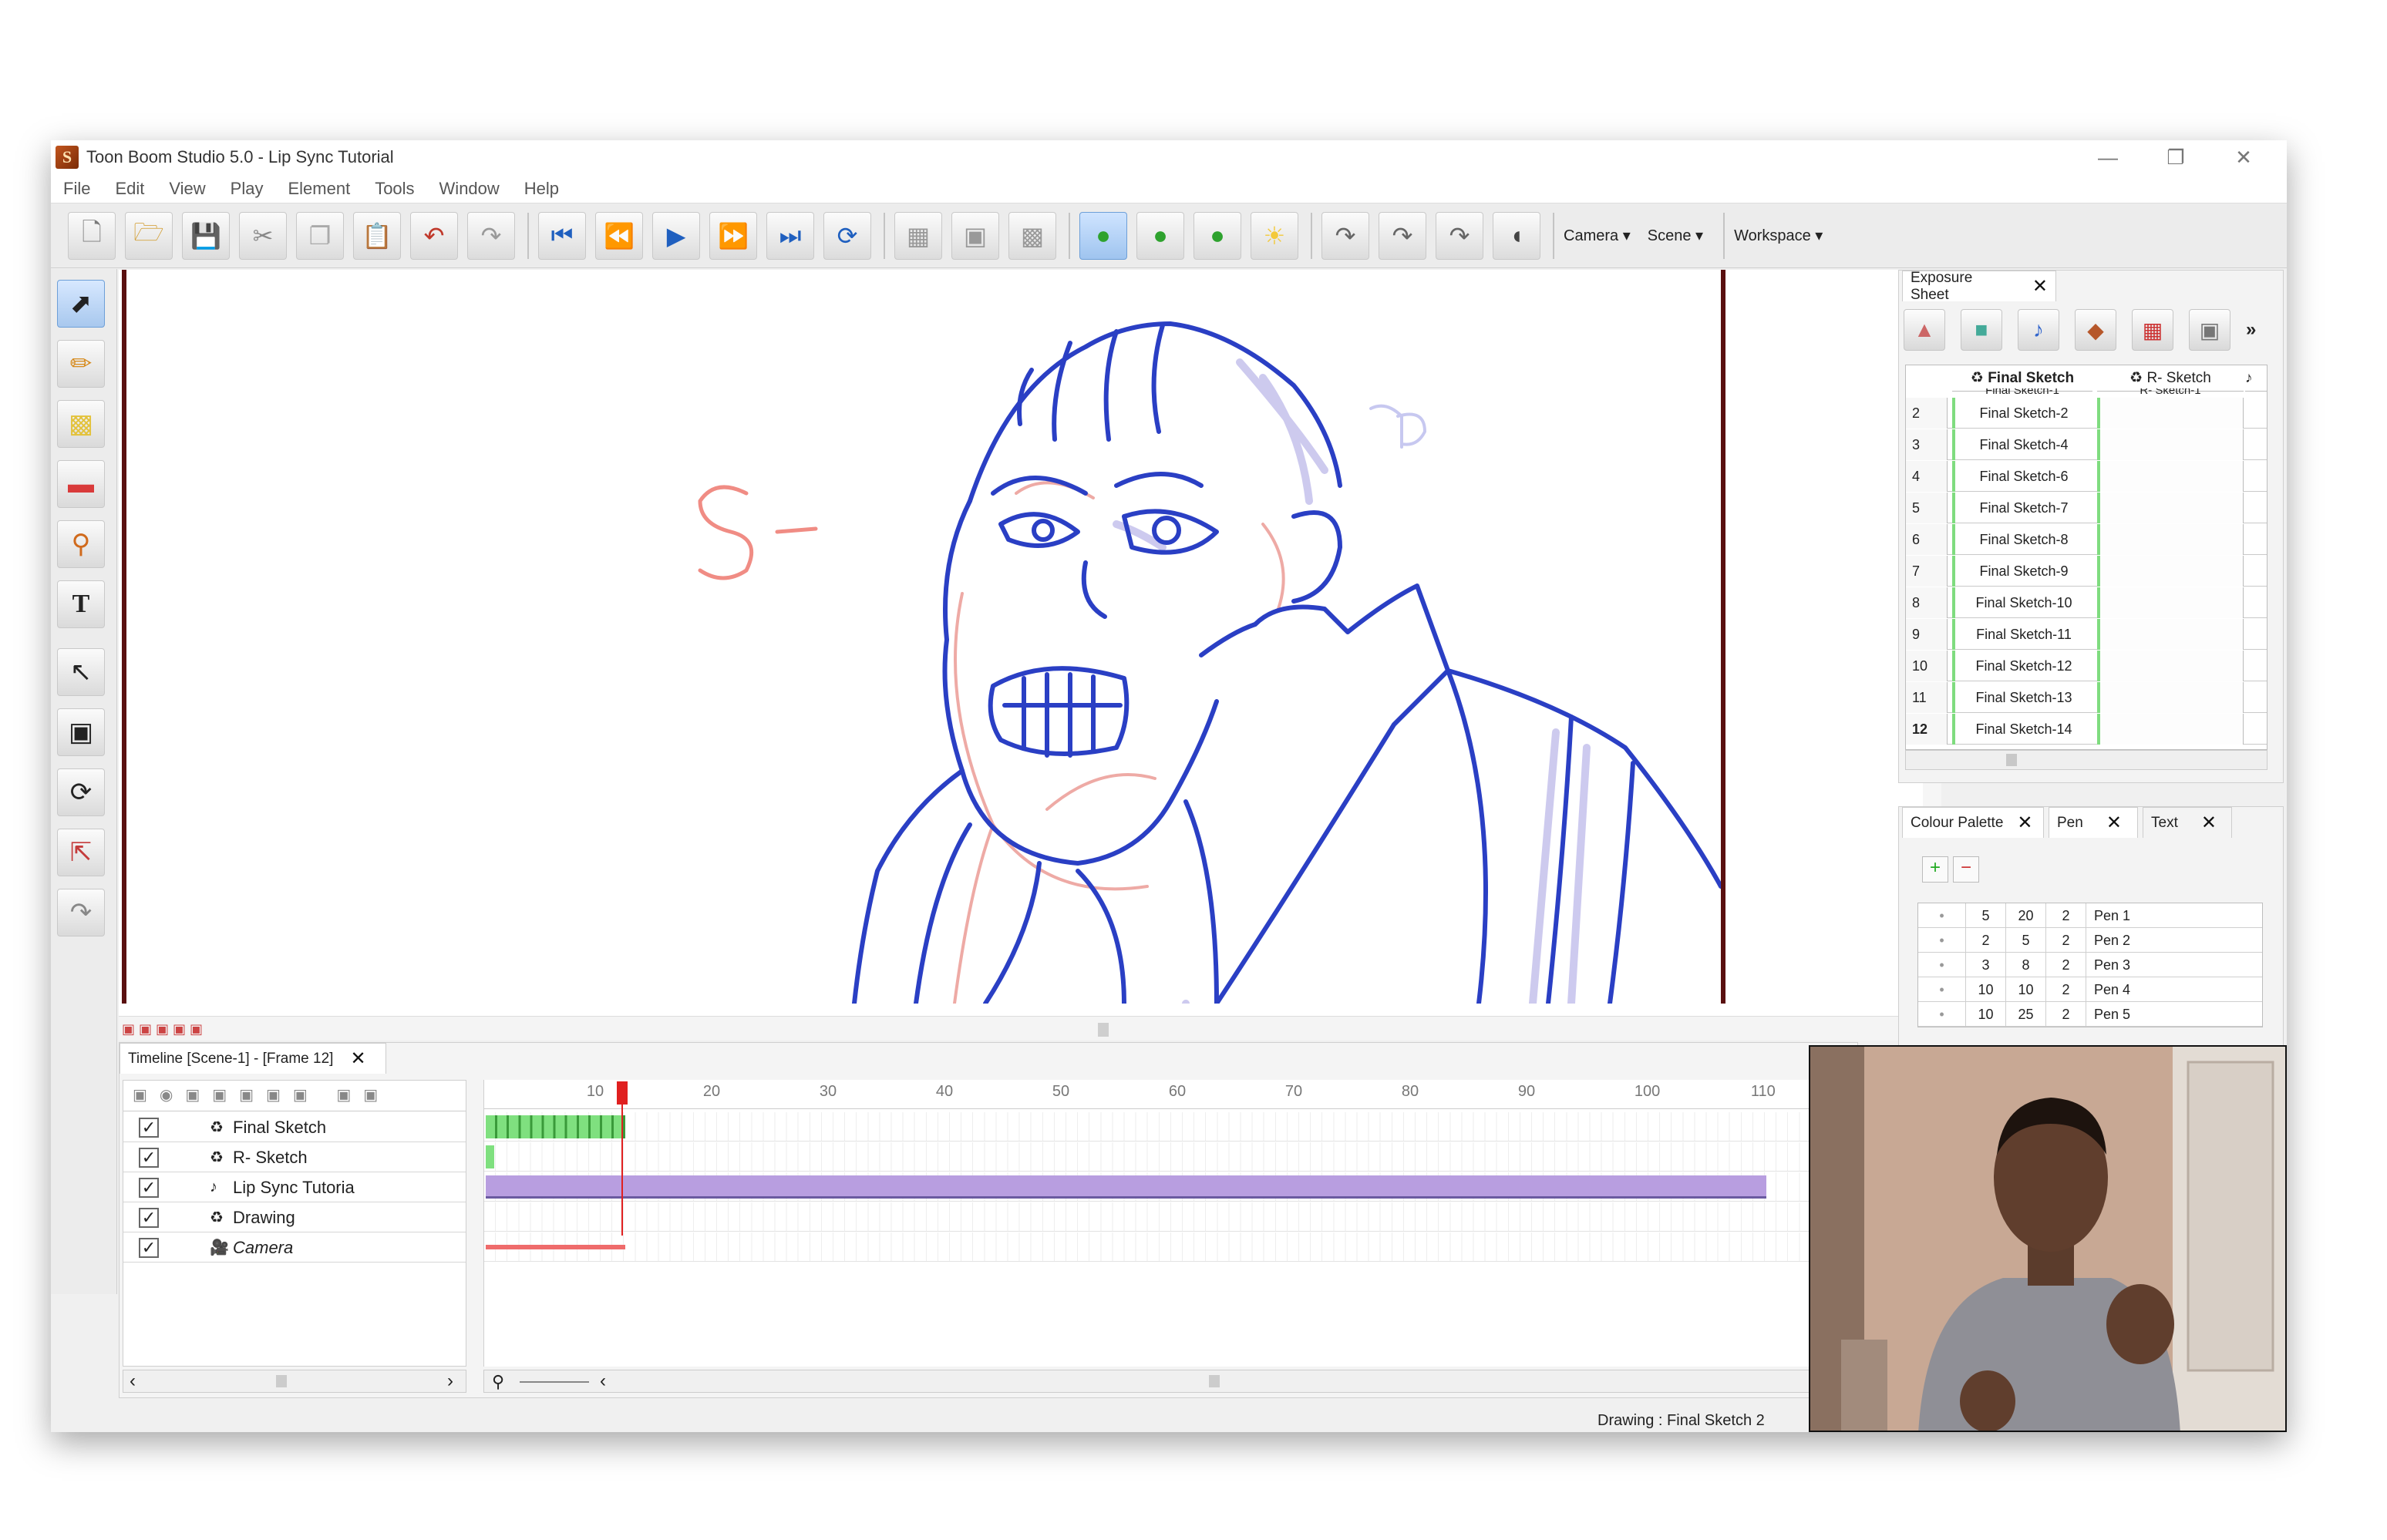  Describe the element at coordinates (377, 235) in the screenshot. I see `paste-icon: 📋` at that location.